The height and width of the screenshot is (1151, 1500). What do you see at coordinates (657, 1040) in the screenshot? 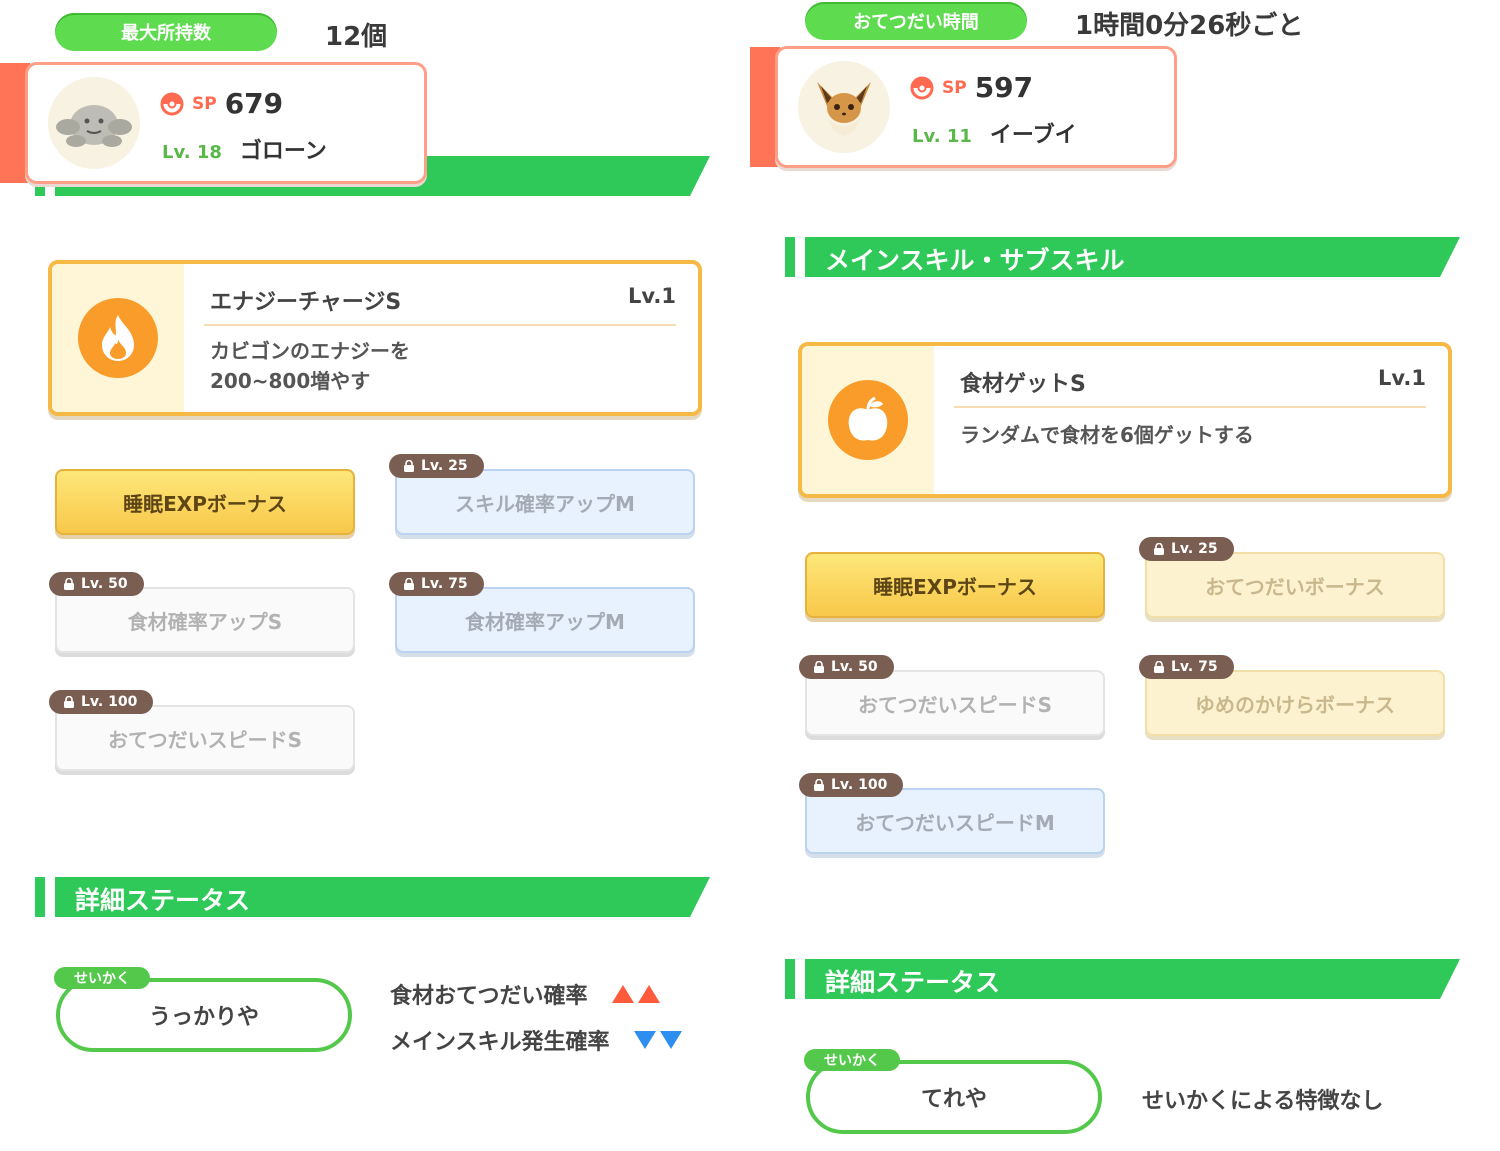
I see `down-arrows-icon` at bounding box center [657, 1040].